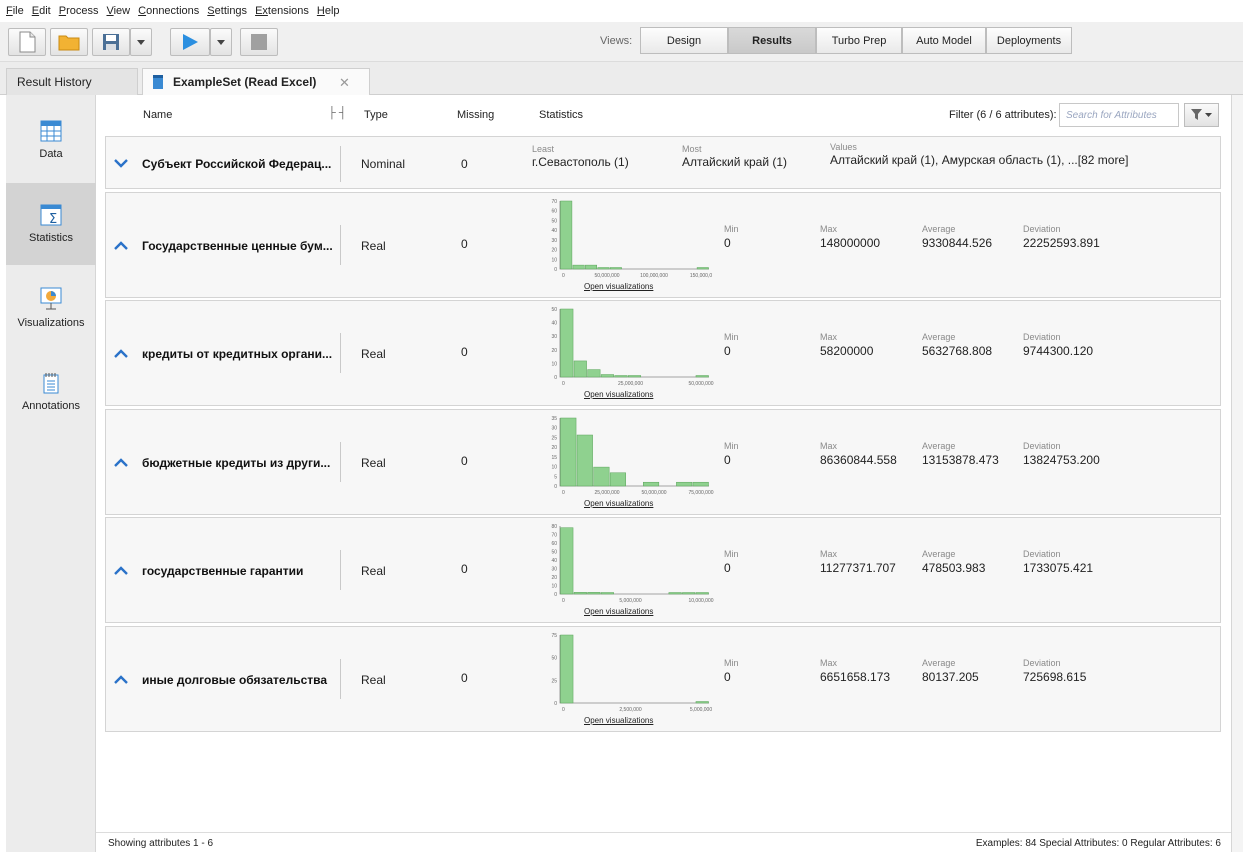 The image size is (1243, 852). What do you see at coordinates (344, 83) in the screenshot?
I see `close-tab-icon: ✕` at bounding box center [344, 83].